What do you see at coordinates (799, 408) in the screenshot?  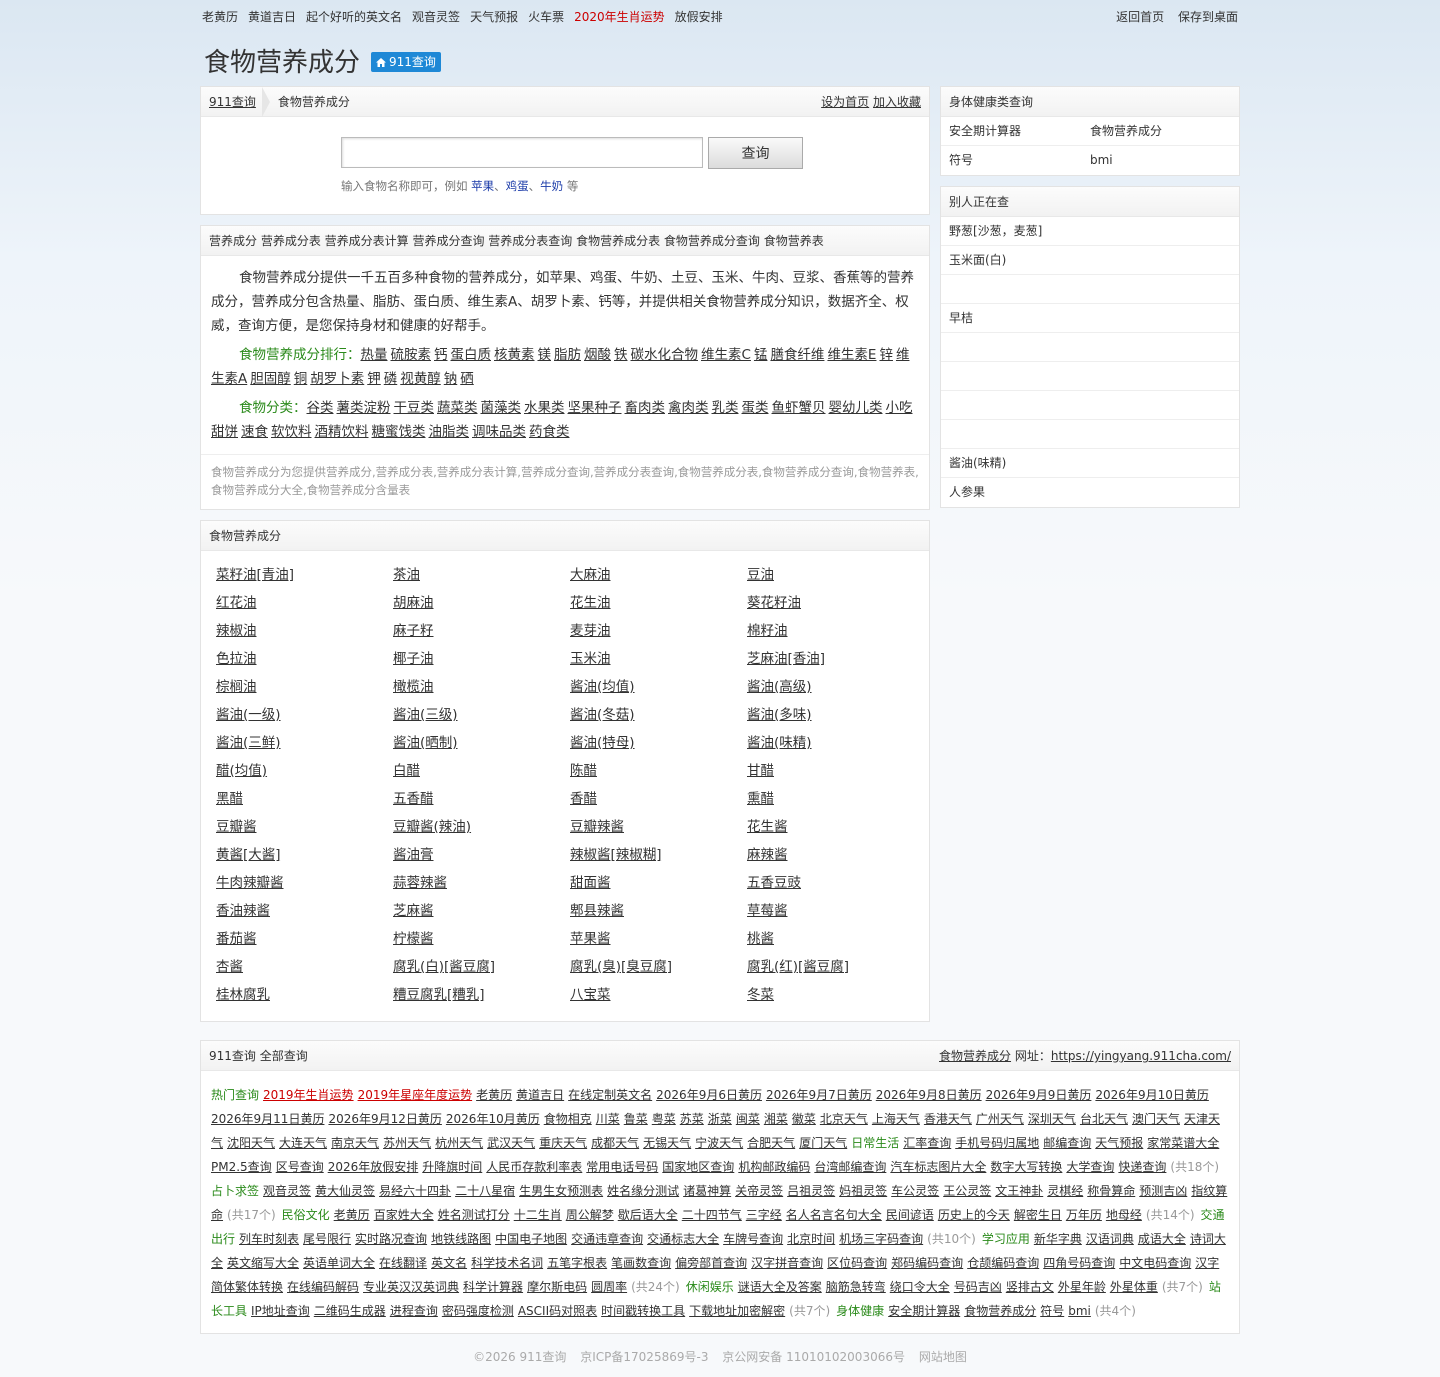 I see `food-category-link: 鱼虾蟹贝` at bounding box center [799, 408].